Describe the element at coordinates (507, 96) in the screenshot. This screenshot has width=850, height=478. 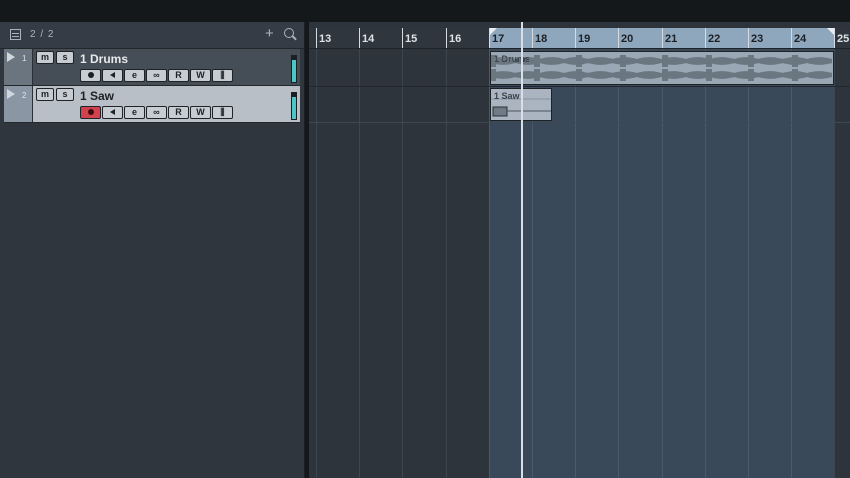
I see `event-name: 1 Saw` at that location.